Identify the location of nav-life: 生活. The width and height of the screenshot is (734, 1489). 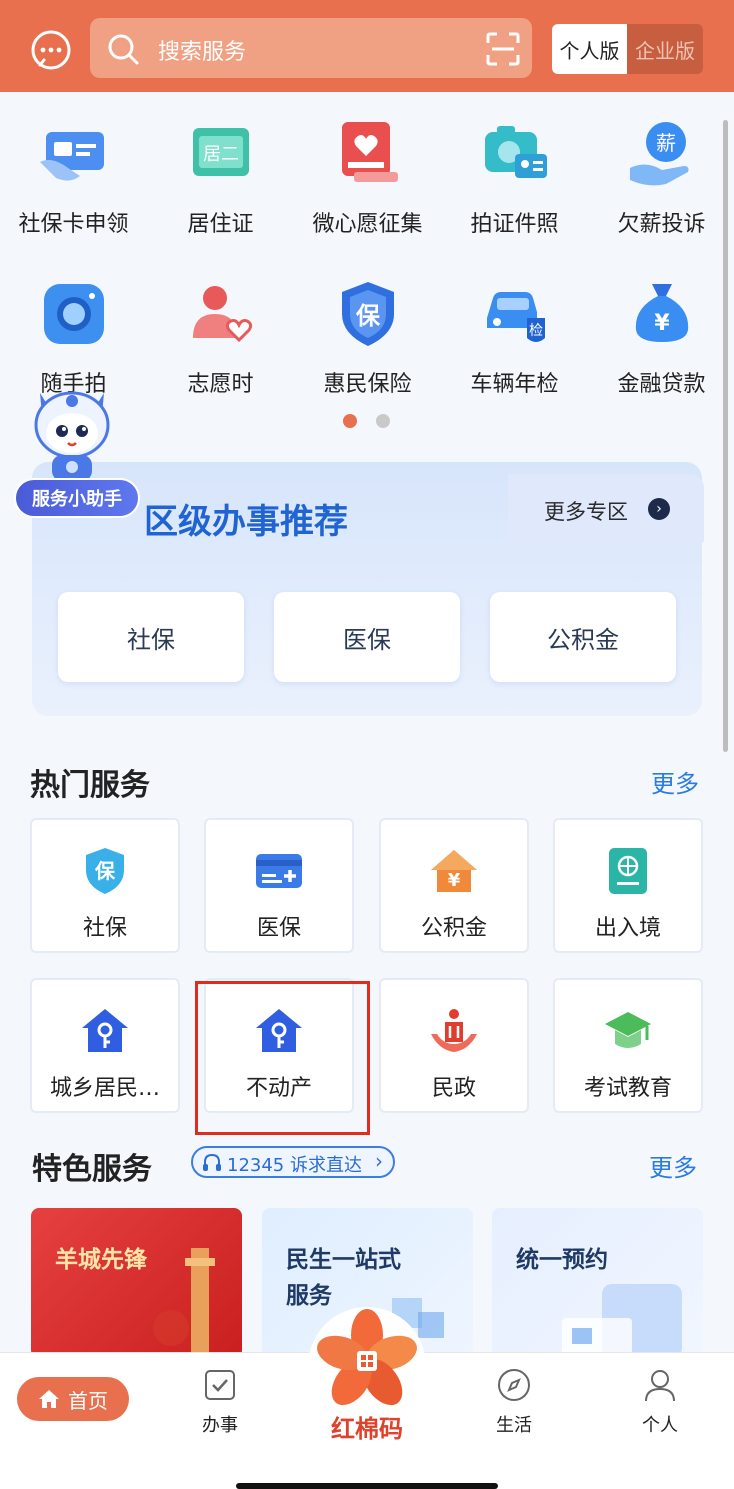
(514, 1402).